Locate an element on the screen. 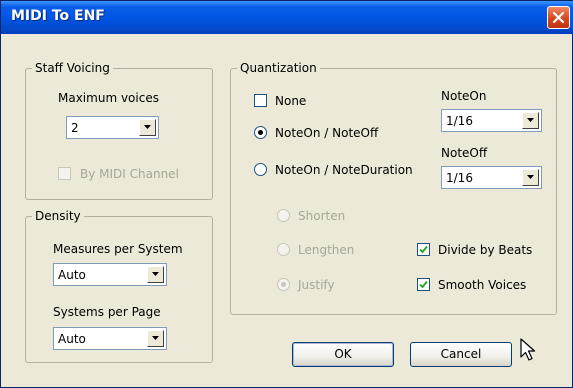 Image resolution: width=573 pixels, height=388 pixels. measures-per-system-select: Auto is located at coordinates (110, 274).